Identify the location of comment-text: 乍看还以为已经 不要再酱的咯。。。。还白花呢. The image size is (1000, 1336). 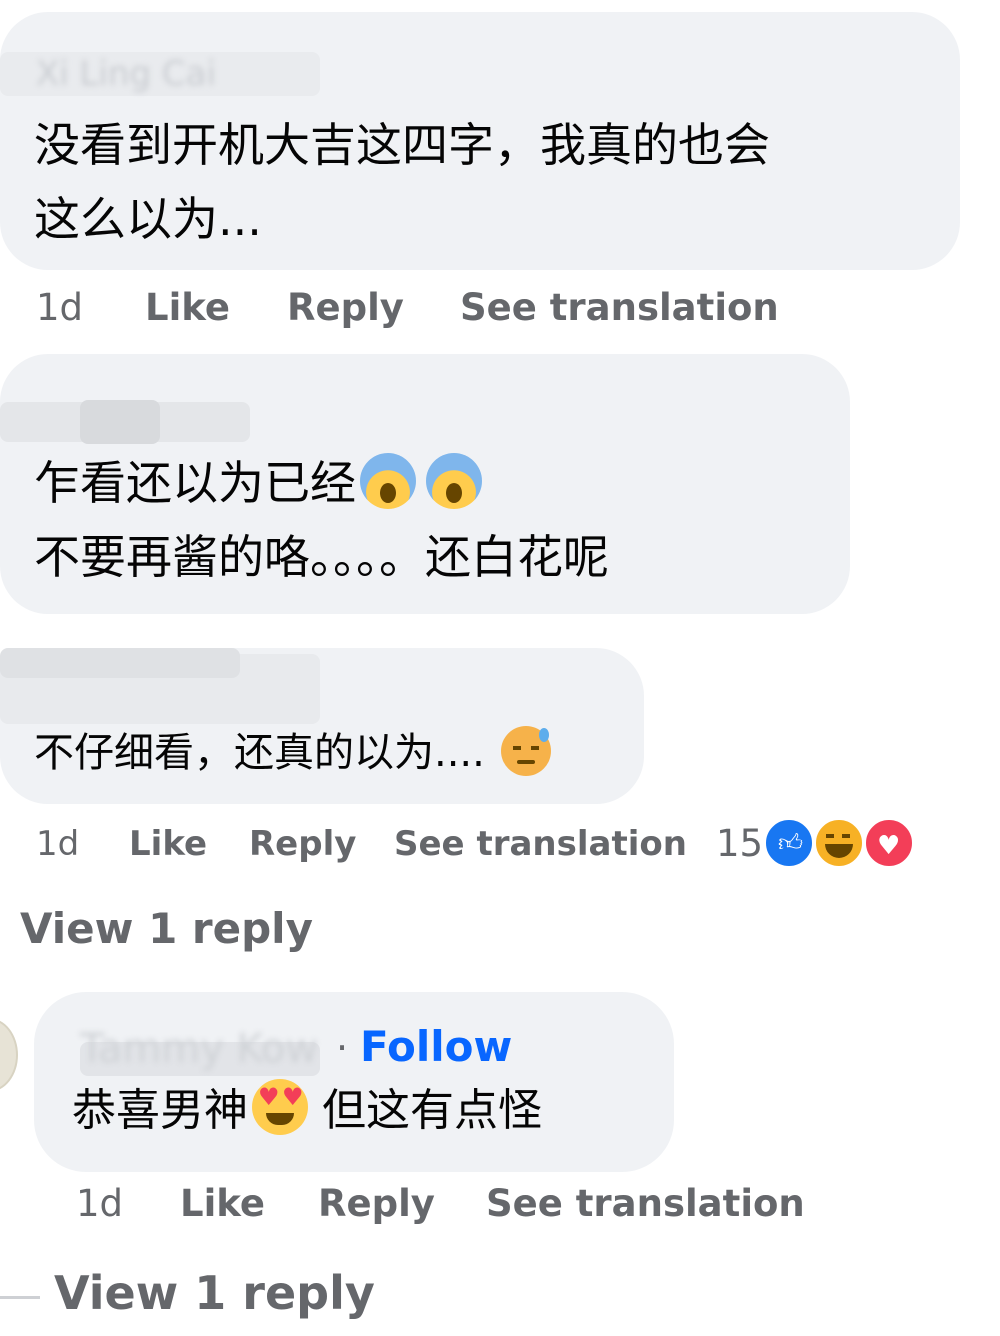
(321, 520).